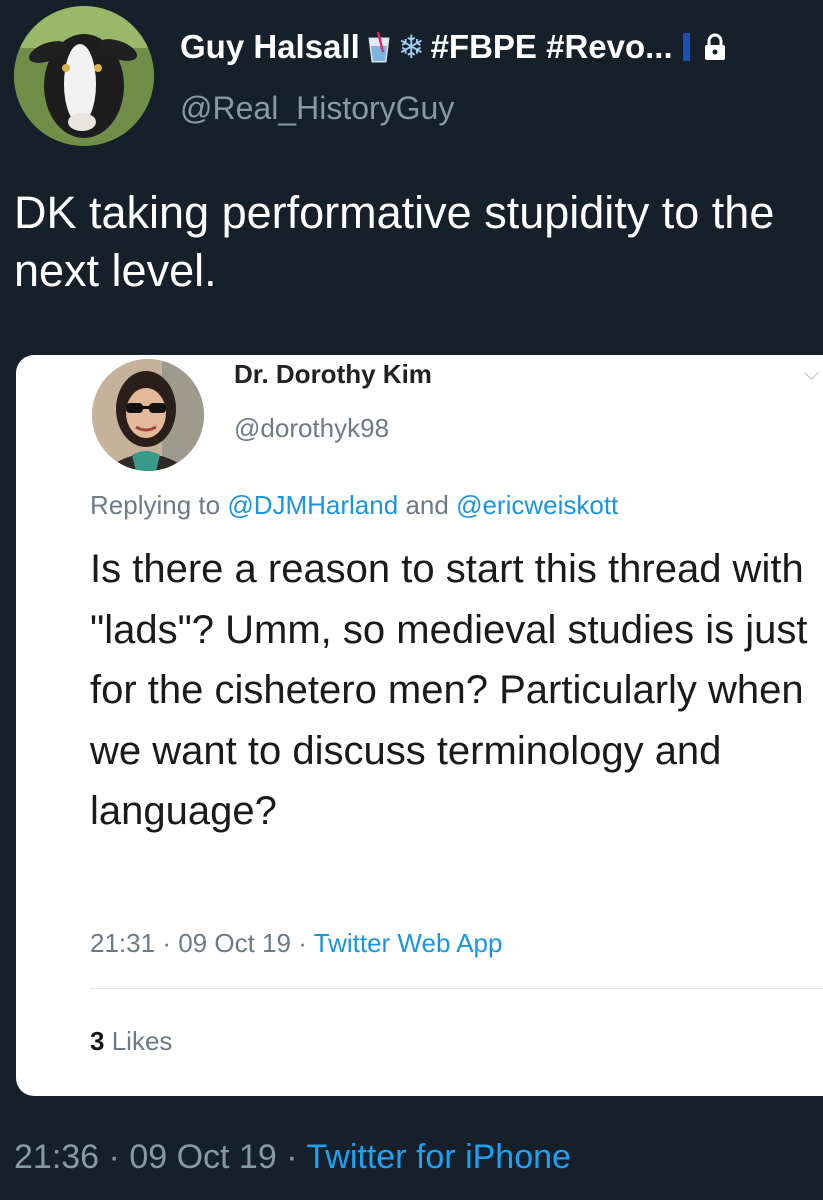  I want to click on outer-avatar, so click(84, 76).